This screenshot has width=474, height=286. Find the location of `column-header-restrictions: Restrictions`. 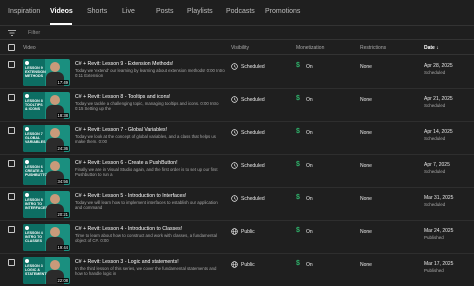

column-header-restrictions: Restrictions is located at coordinates (373, 48).